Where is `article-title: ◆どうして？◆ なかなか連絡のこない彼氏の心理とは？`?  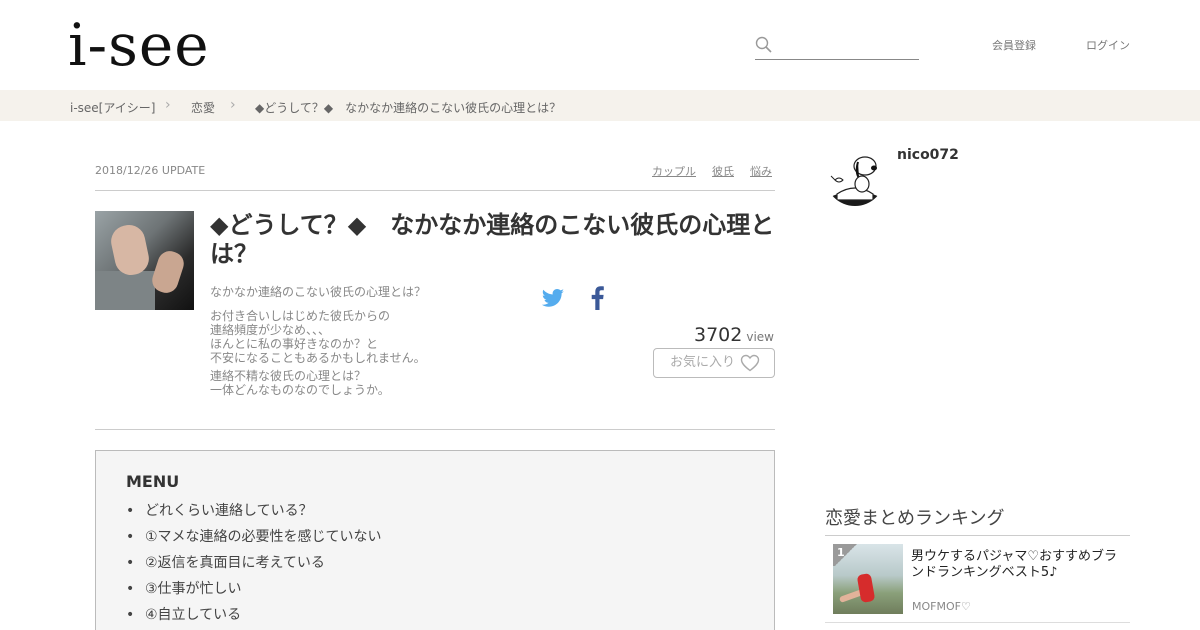
article-title: ◆どうして？◆ なかなか連絡のこない彼氏の心理とは？ is located at coordinates (492, 239).